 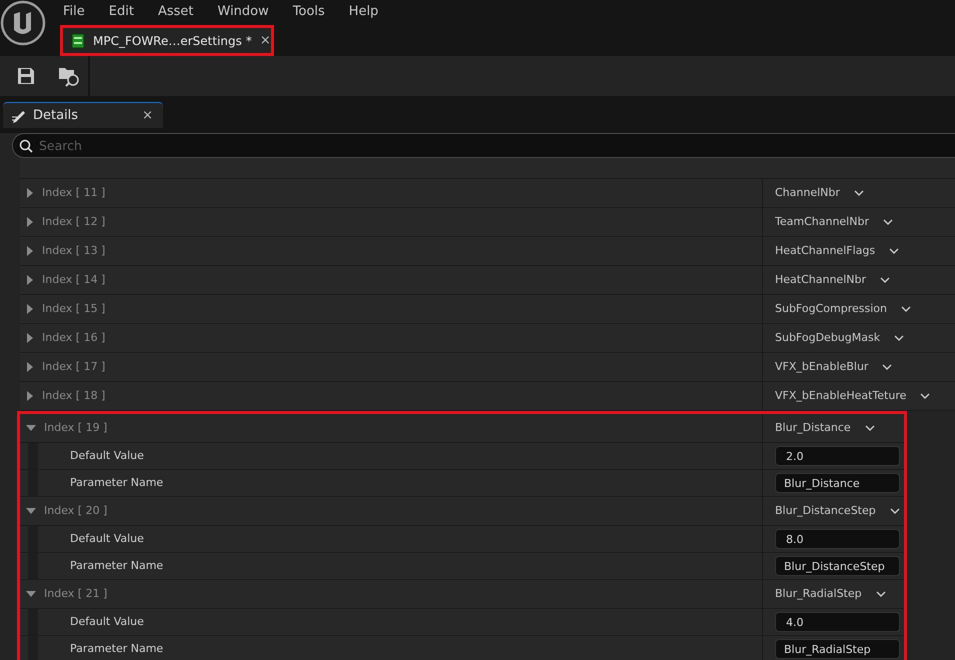 I want to click on index-label: Index [ 18 ], so click(x=74, y=396).